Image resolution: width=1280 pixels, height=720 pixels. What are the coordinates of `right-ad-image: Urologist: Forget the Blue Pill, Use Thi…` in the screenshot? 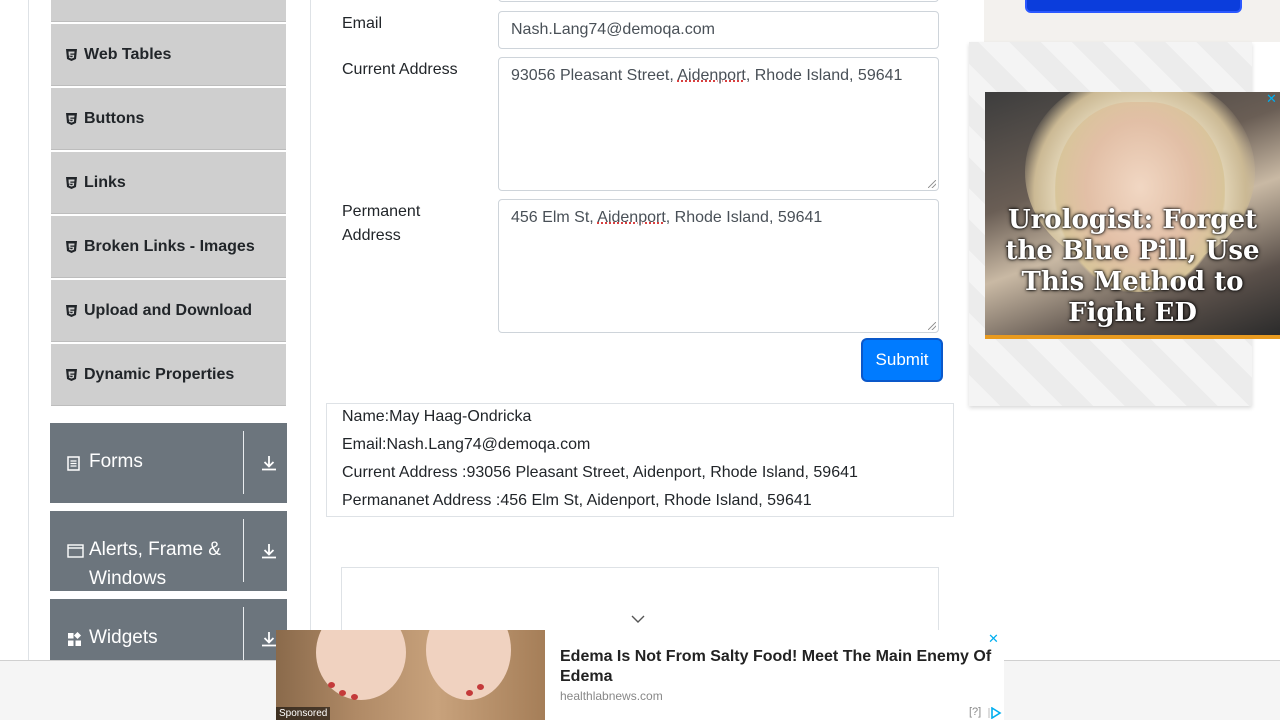 It's located at (1132, 215).